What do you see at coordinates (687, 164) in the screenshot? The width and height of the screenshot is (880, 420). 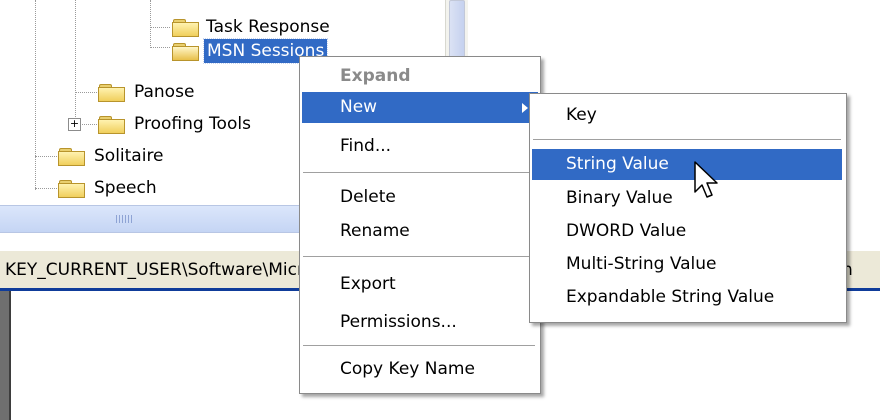 I see `submenu-item-string-value: String Value` at bounding box center [687, 164].